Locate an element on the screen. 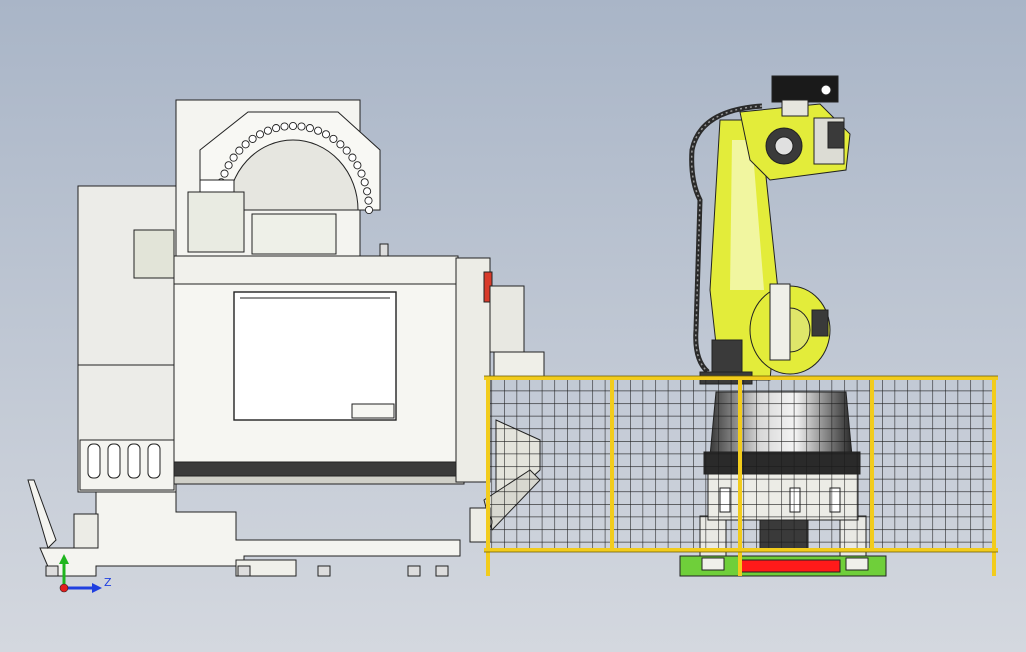 This screenshot has height=652, width=1026. machine-window is located at coordinates (315, 356).